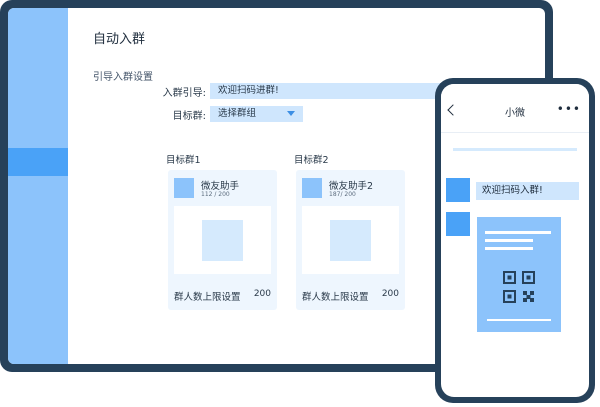 The image size is (600, 407). I want to click on caret-down-icon, so click(291, 113).